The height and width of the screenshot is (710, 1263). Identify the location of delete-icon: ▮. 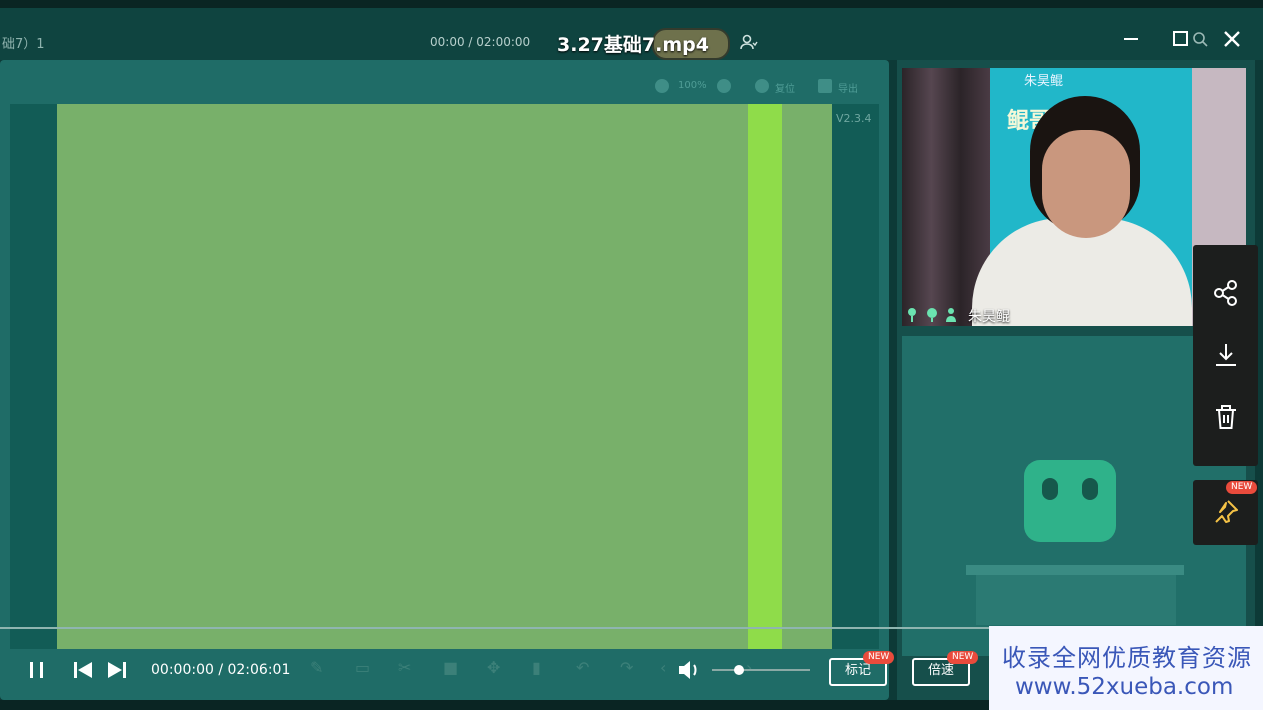
(536, 667).